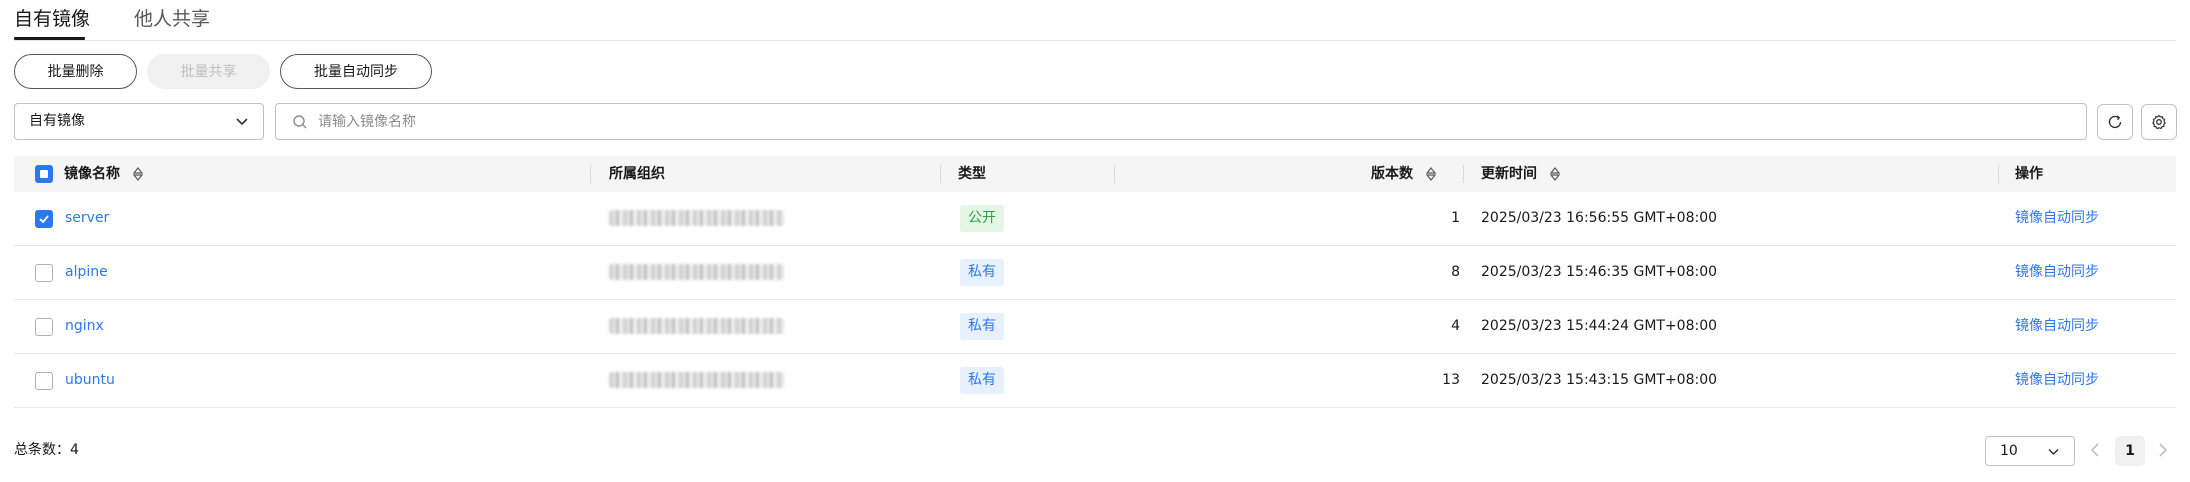  Describe the element at coordinates (2095, 450) in the screenshot. I see `previous-page-icon` at that location.